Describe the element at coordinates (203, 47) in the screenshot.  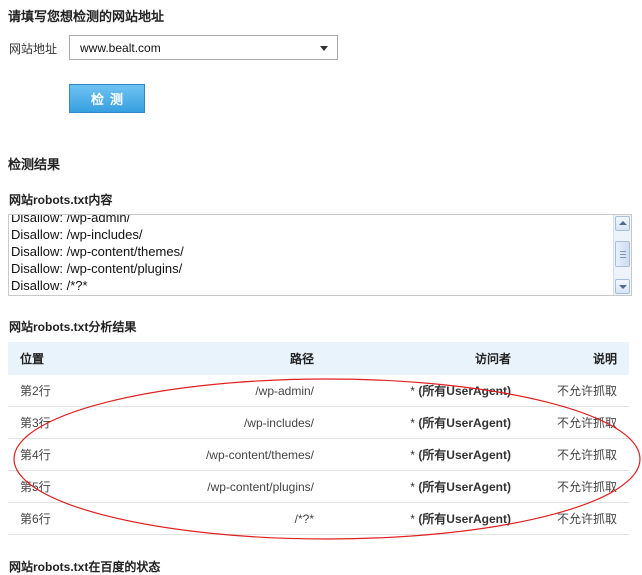
I see `url-select: www.bealt.com` at that location.